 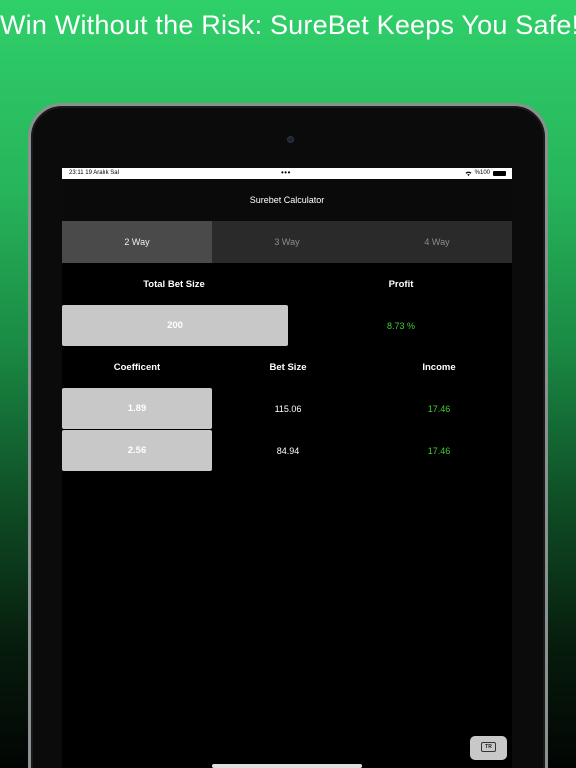 What do you see at coordinates (175, 325) in the screenshot?
I see `total-bet-input: 200` at bounding box center [175, 325].